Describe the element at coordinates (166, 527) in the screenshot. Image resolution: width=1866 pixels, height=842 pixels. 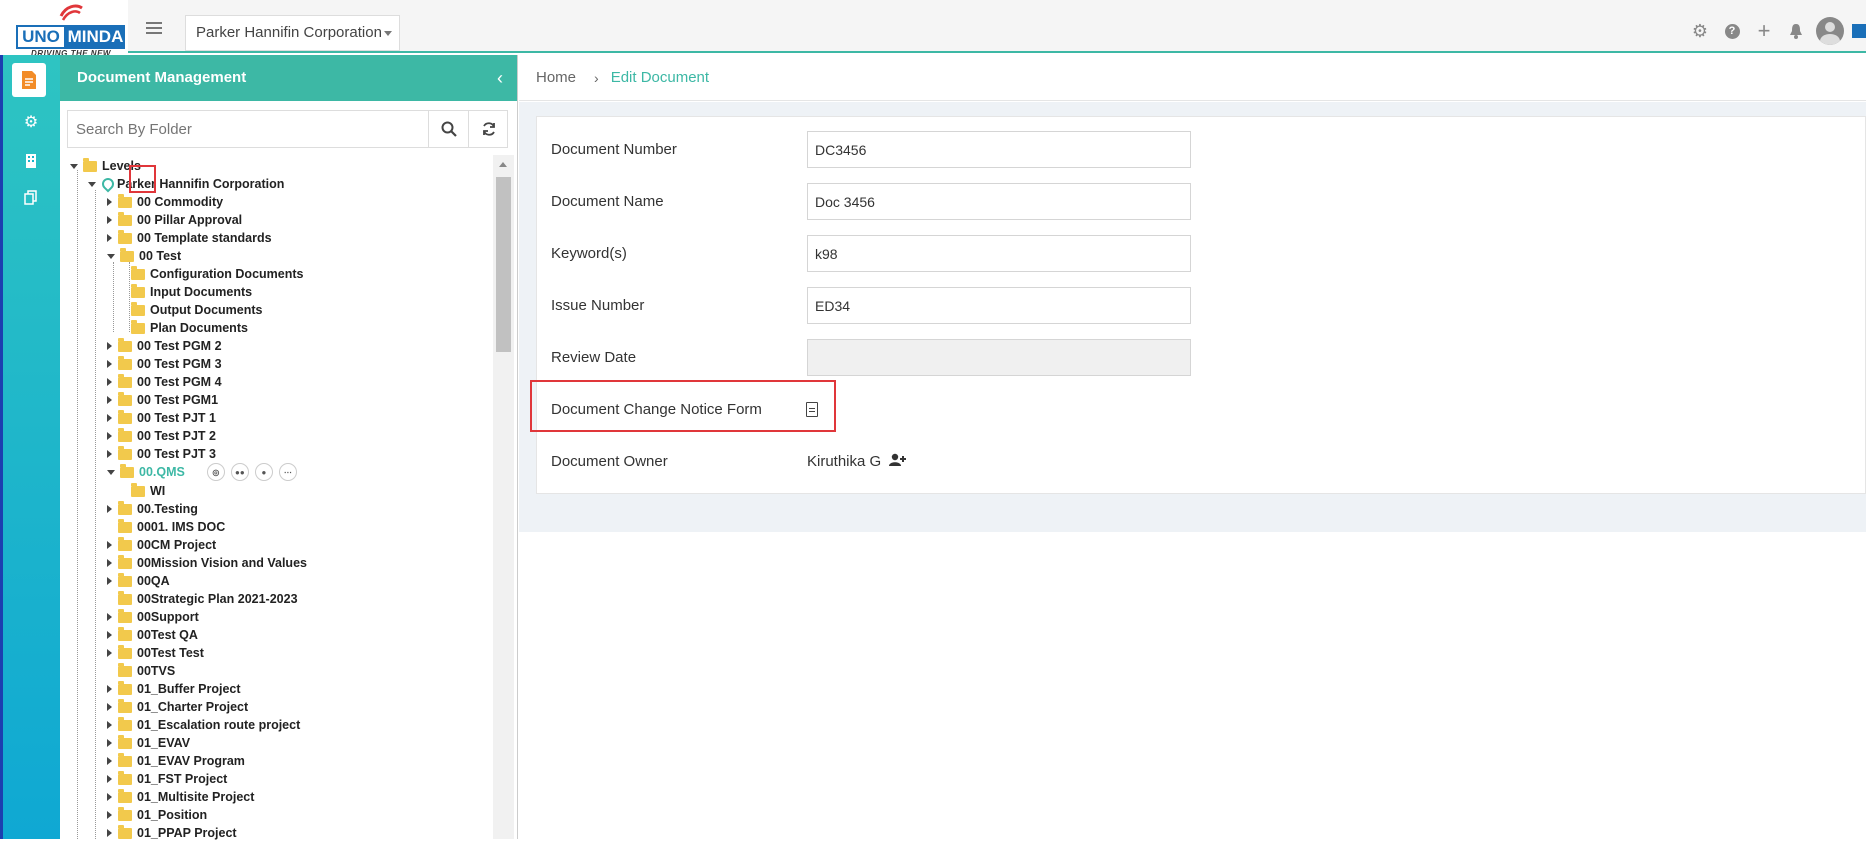
I see `tree-item: 0001. IMS DOC` at that location.